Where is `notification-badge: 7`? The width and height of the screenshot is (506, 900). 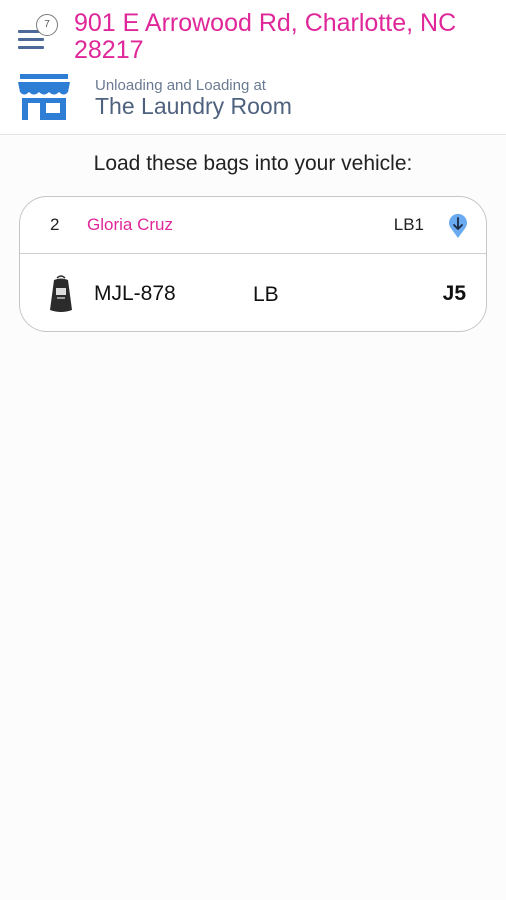 notification-badge: 7 is located at coordinates (47, 25).